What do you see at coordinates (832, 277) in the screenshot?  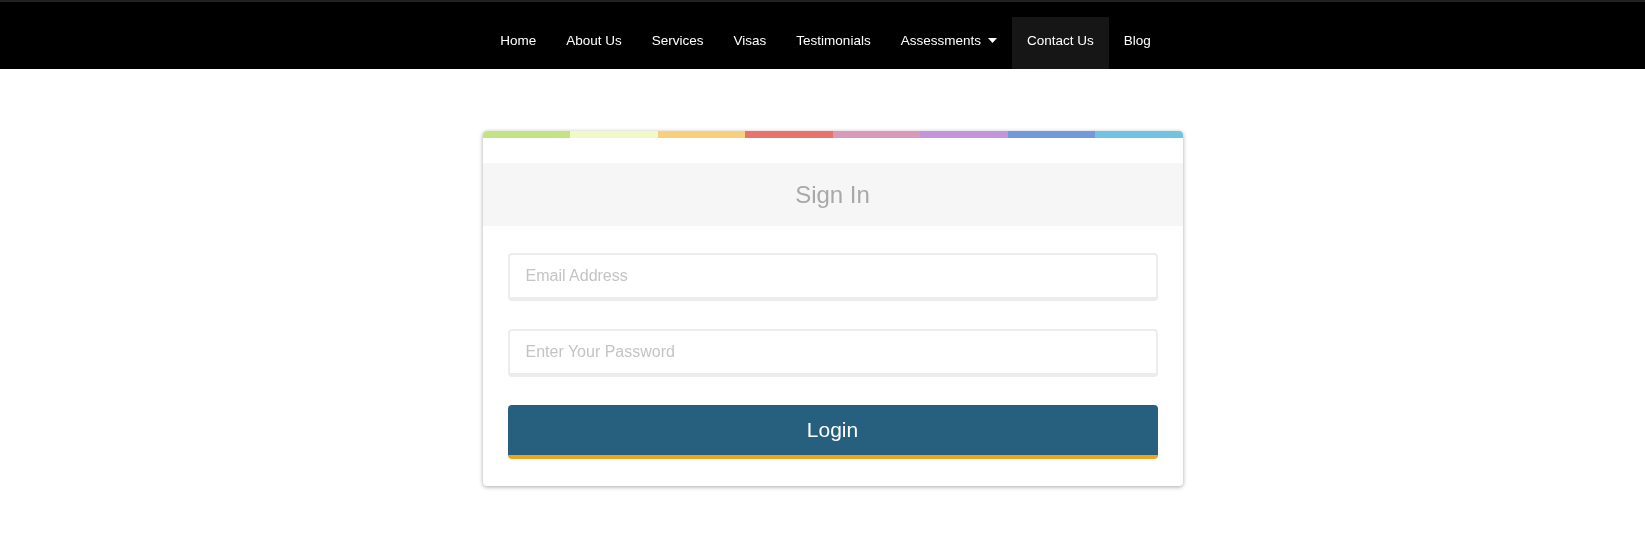 I see `input-field: Email Address` at bounding box center [832, 277].